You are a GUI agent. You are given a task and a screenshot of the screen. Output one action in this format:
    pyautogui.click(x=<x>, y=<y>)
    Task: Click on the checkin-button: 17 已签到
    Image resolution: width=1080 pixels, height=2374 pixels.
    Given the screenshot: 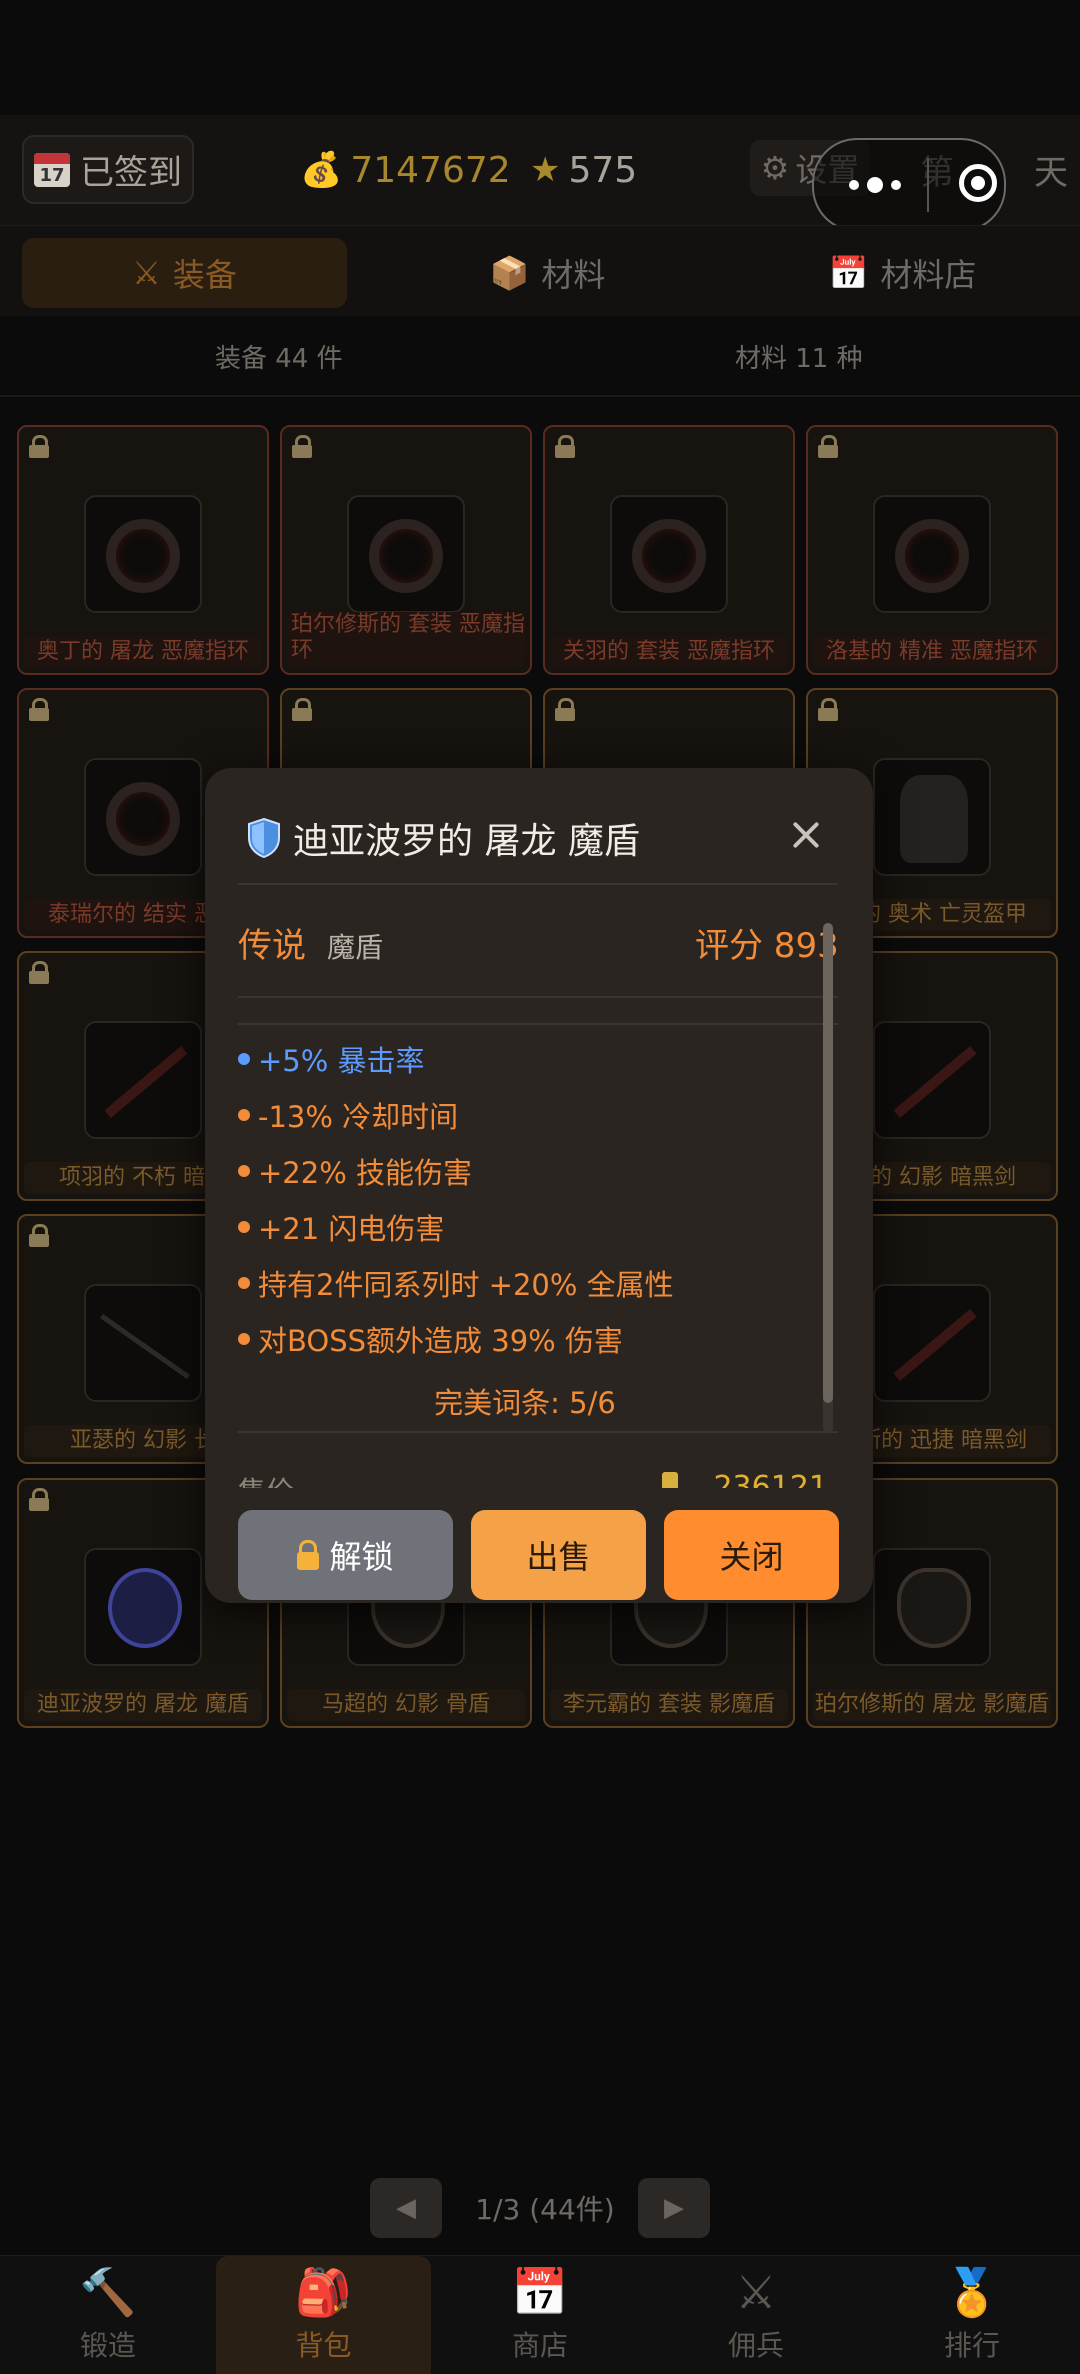 What is the action you would take?
    pyautogui.click(x=108, y=169)
    